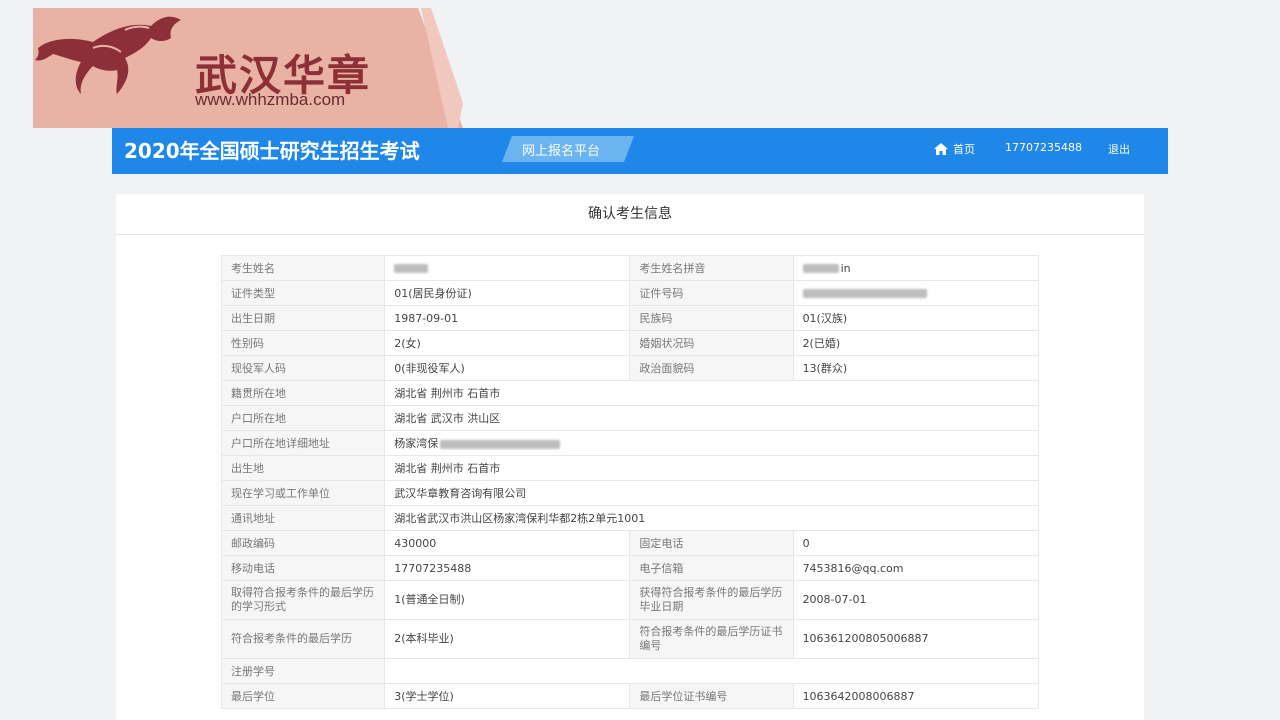 The width and height of the screenshot is (1280, 720). I want to click on label-cell: 现在学习或工作单位, so click(303, 493).